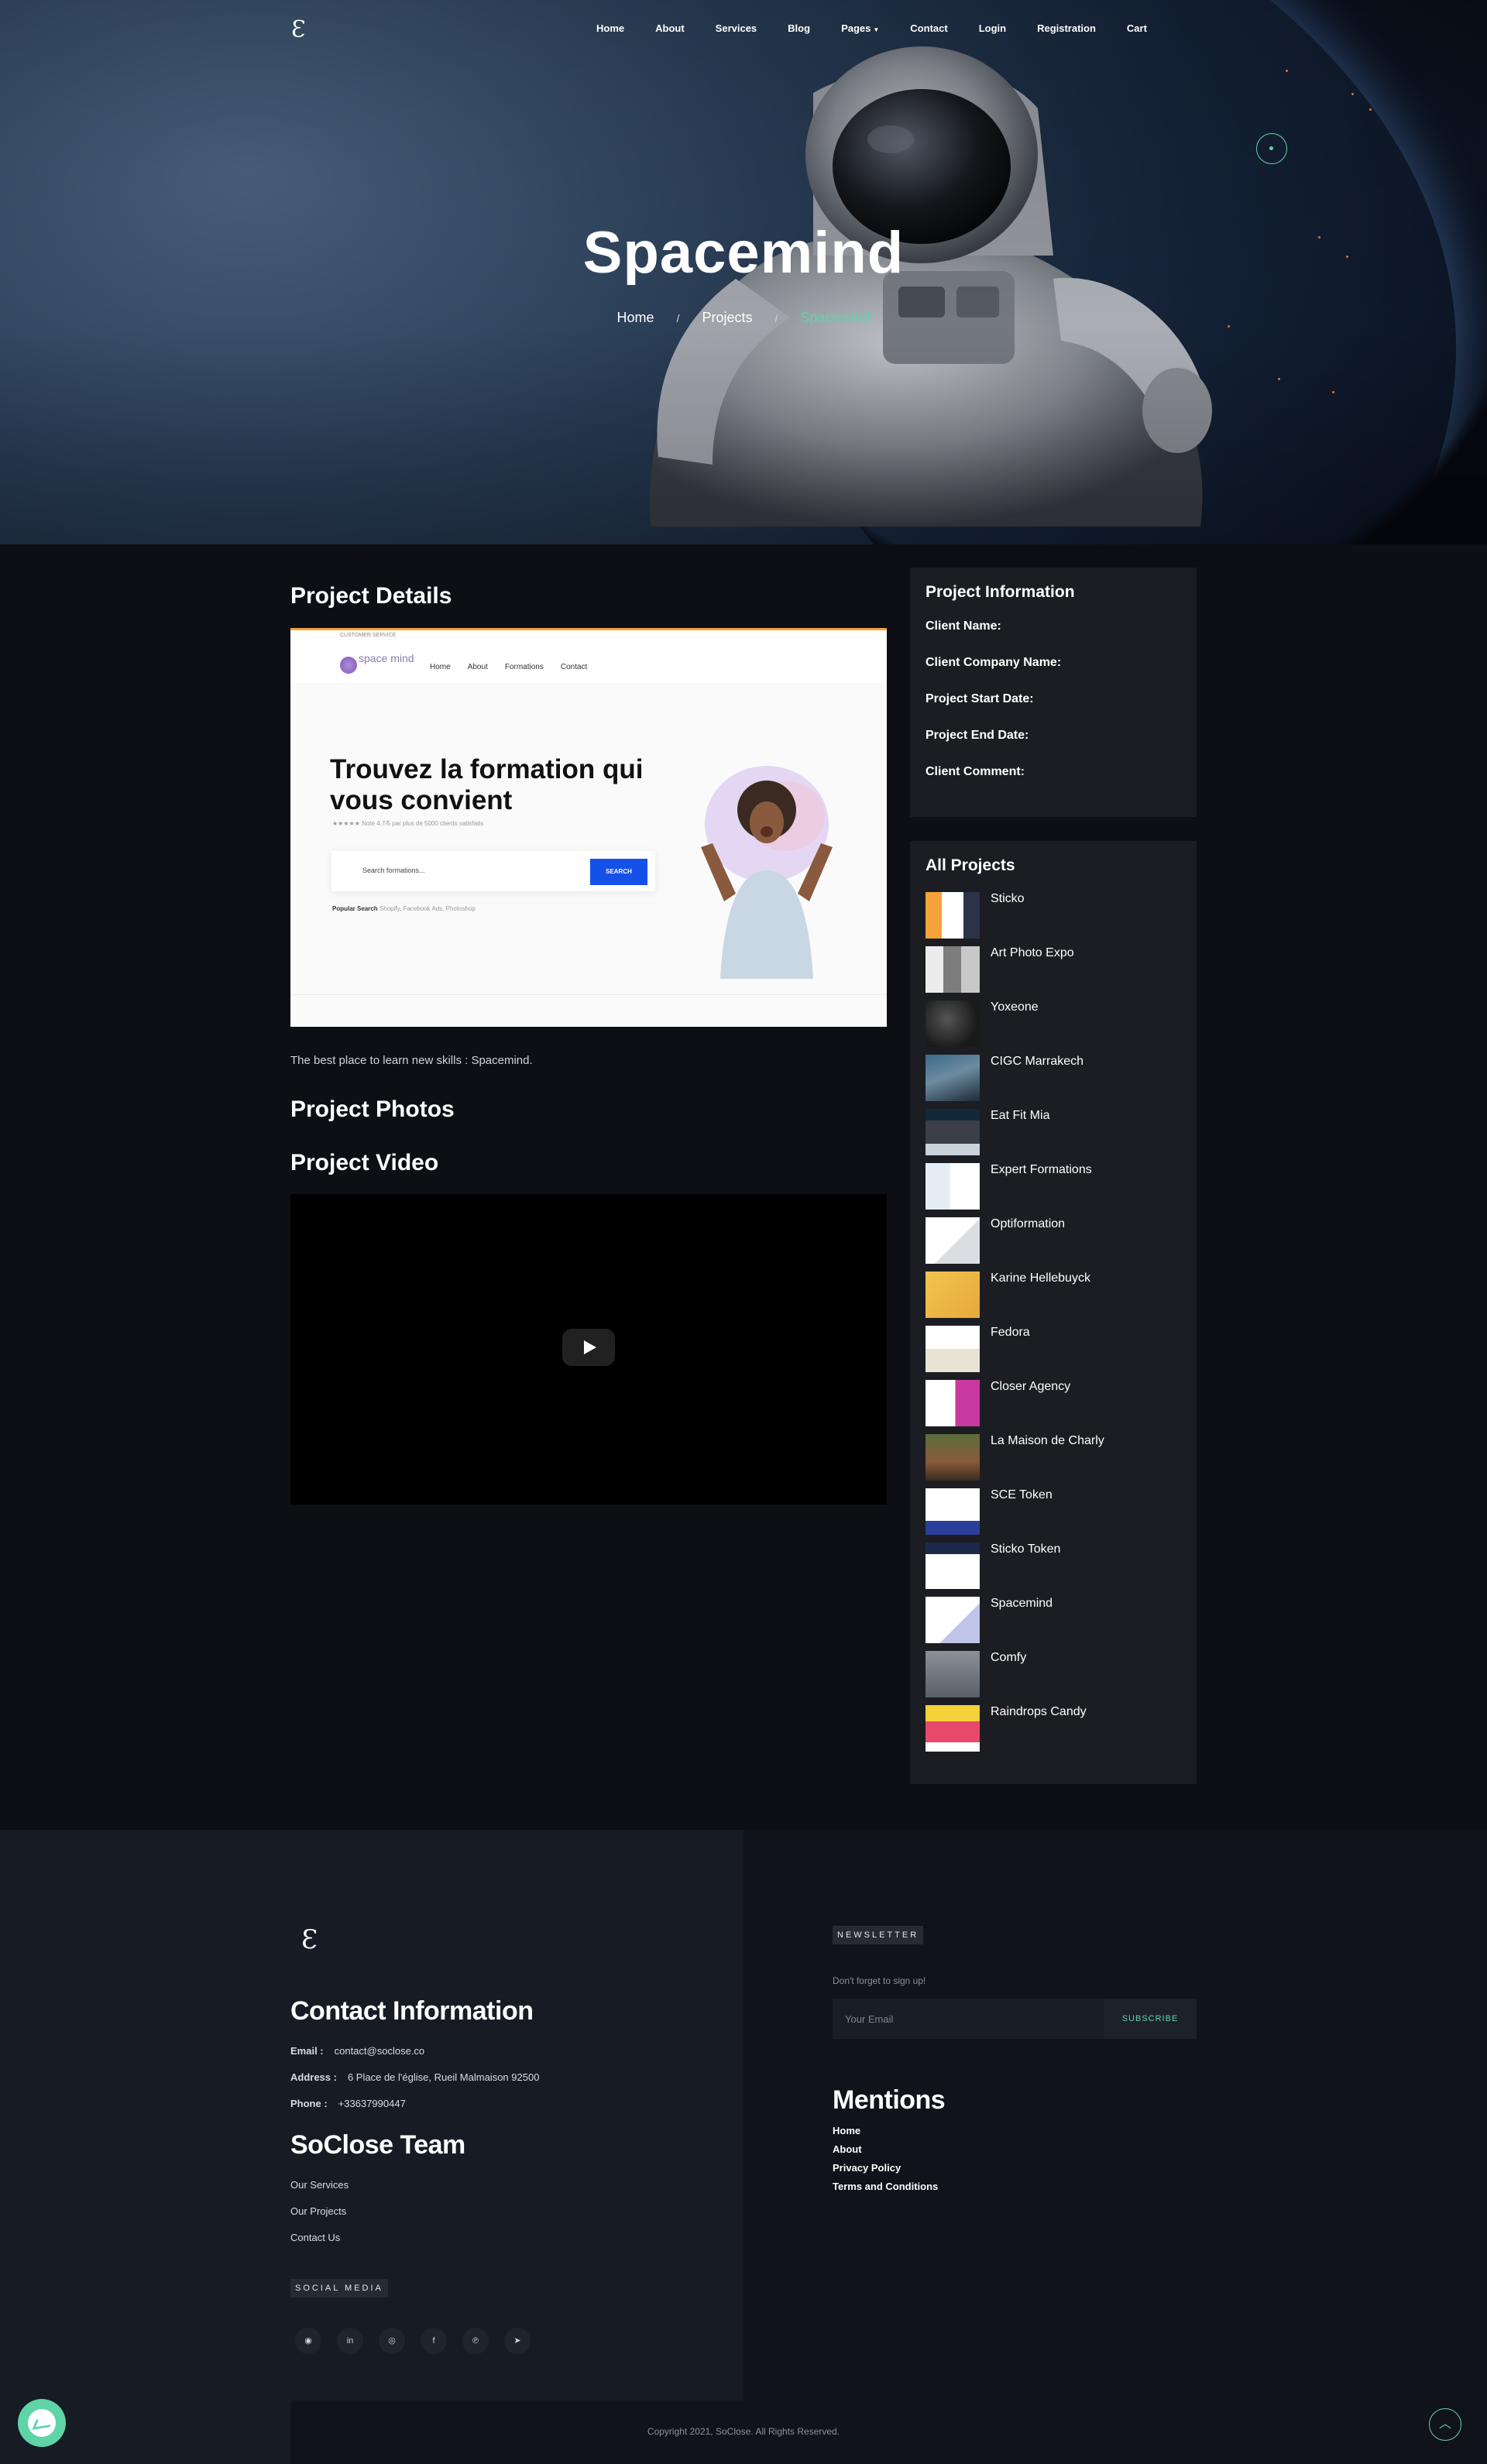 The height and width of the screenshot is (2464, 1487). I want to click on project-list-item: Karine Hellebuyck, so click(1058, 1294).